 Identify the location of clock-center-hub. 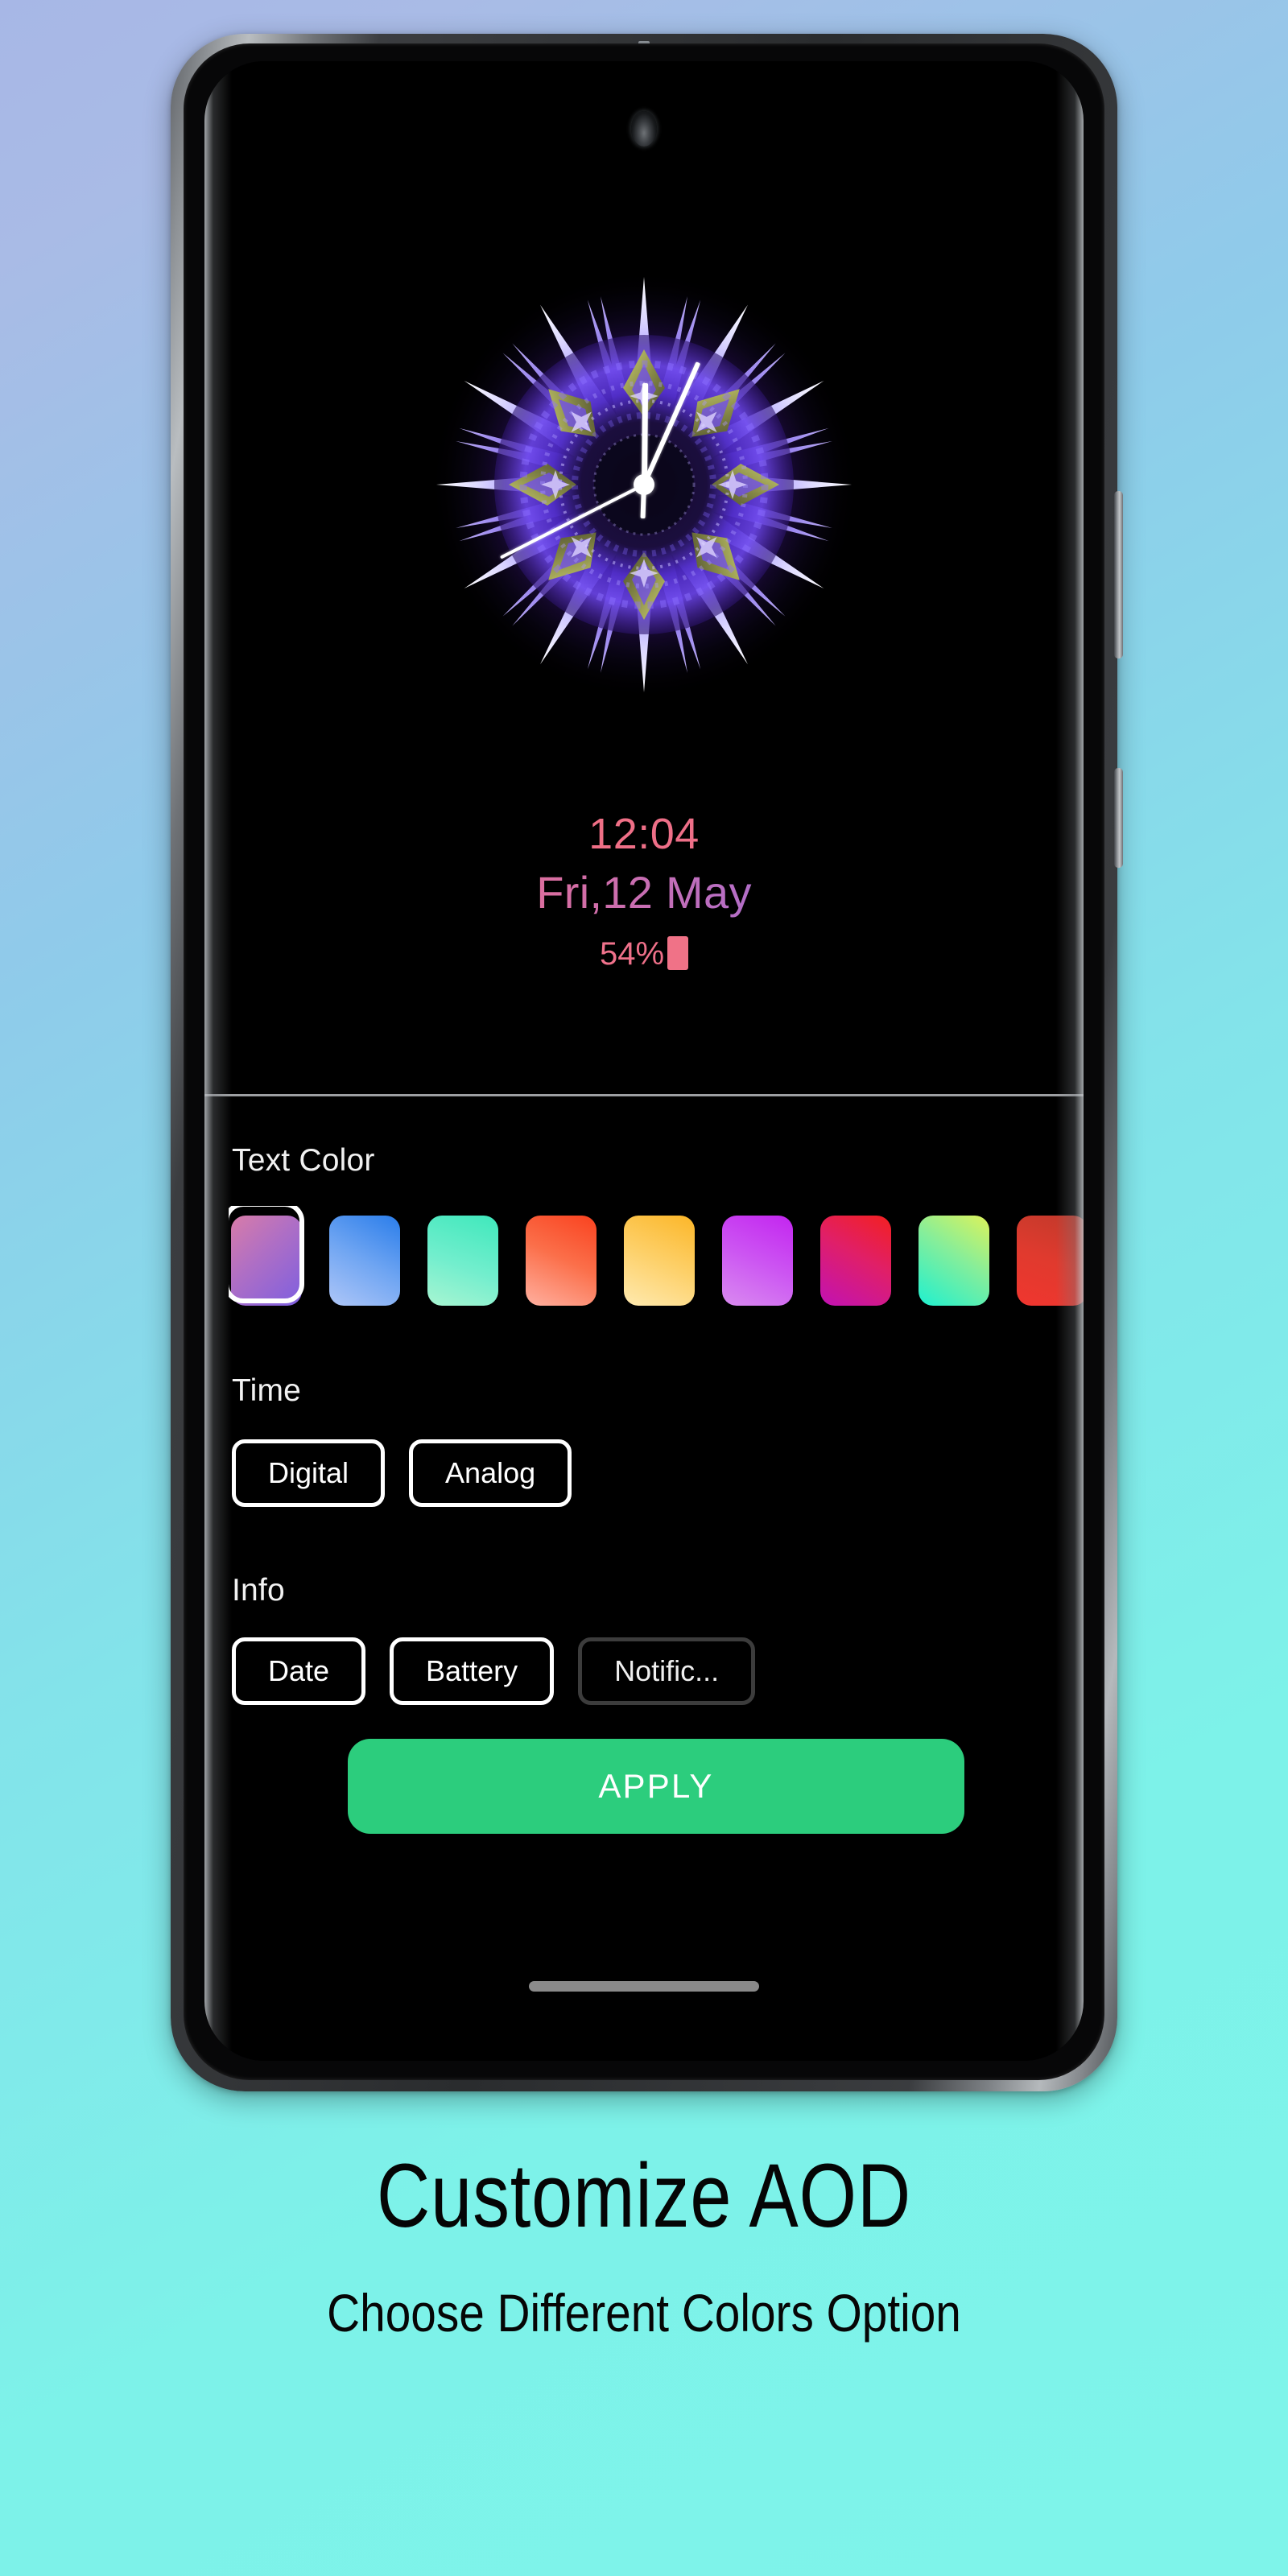
(644, 484).